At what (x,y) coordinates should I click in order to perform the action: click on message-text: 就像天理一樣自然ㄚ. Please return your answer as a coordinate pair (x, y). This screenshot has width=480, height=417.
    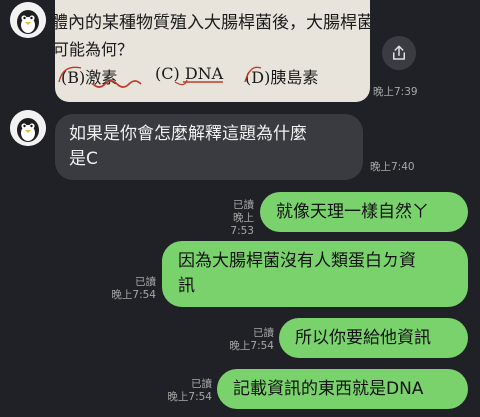
    Looking at the image, I should click on (352, 211).